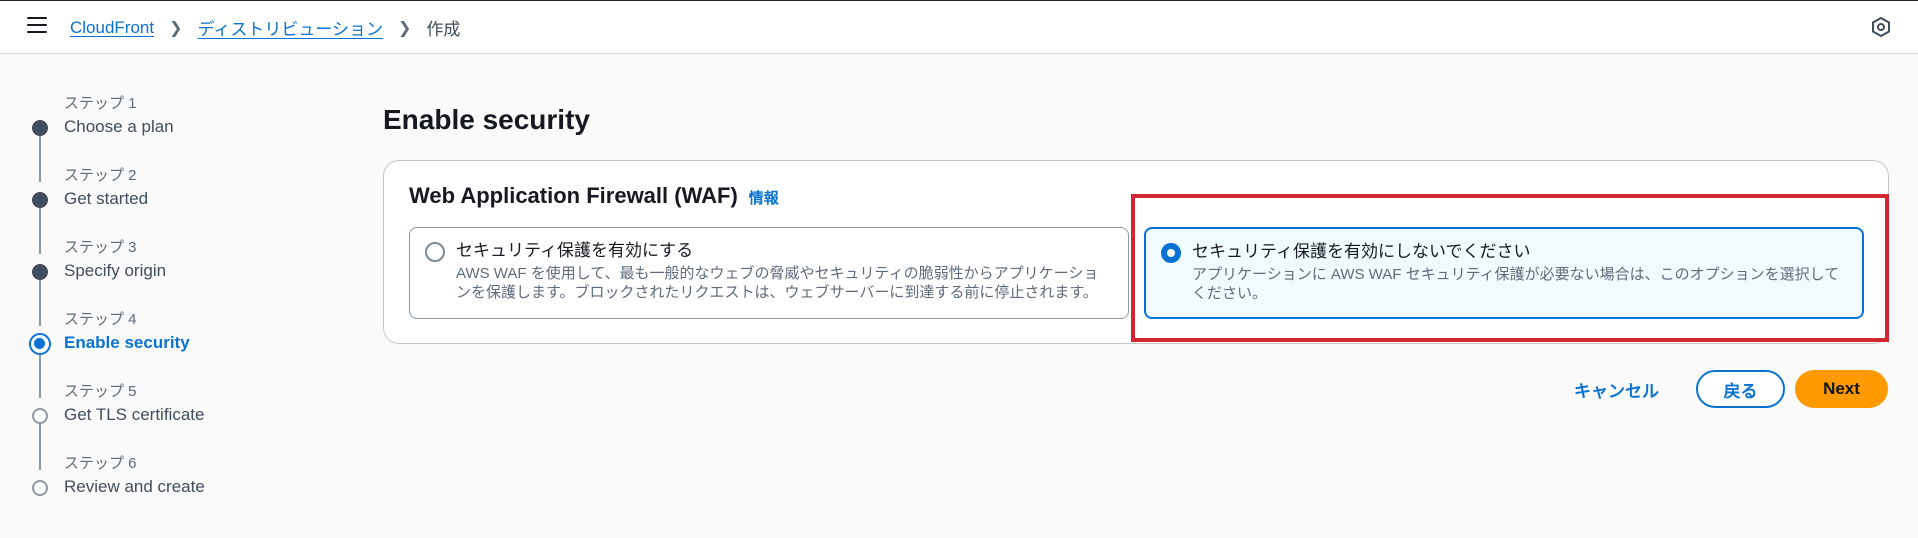 Image resolution: width=1918 pixels, height=538 pixels. Describe the element at coordinates (100, 103) in the screenshot. I see `step-number: ステップ 1` at that location.